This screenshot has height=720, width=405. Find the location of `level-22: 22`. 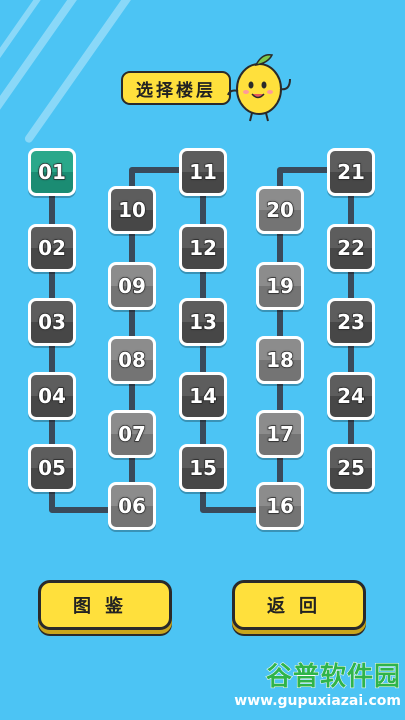

level-22: 22 is located at coordinates (351, 248).